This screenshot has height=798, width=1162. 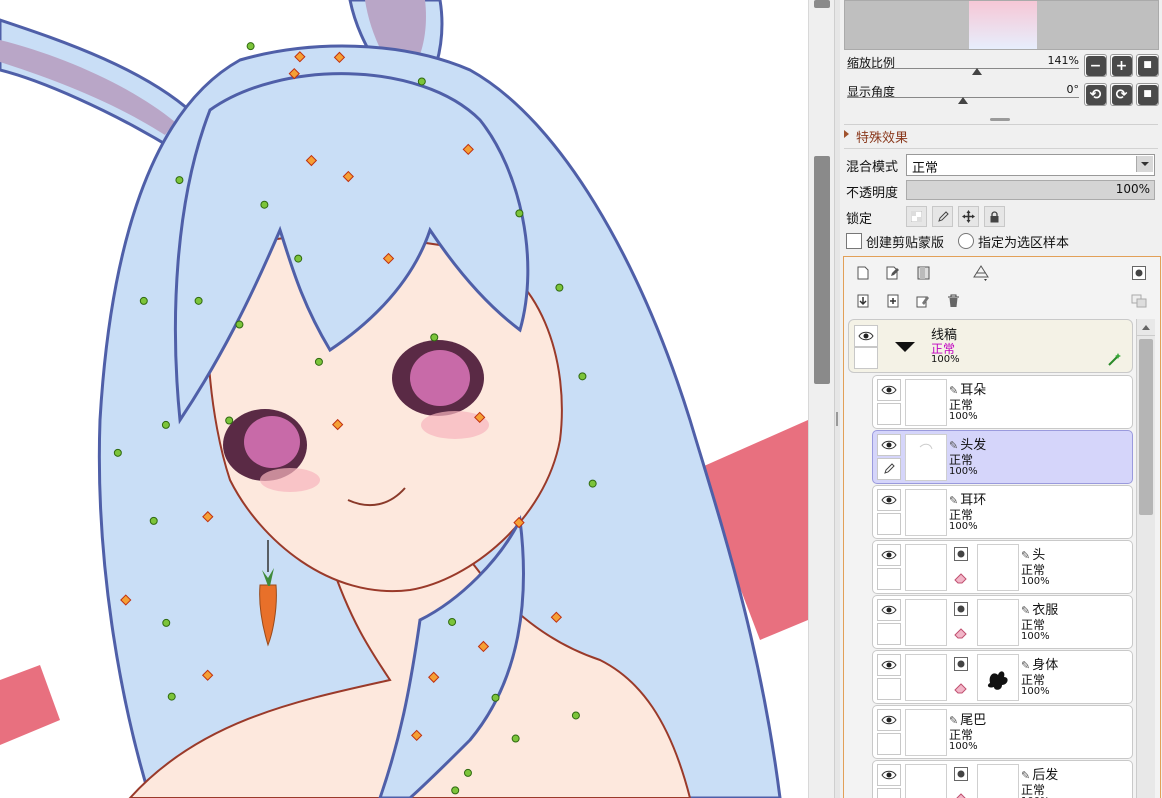 I want to click on blend-mode-select: 正常, so click(x=1030, y=165).